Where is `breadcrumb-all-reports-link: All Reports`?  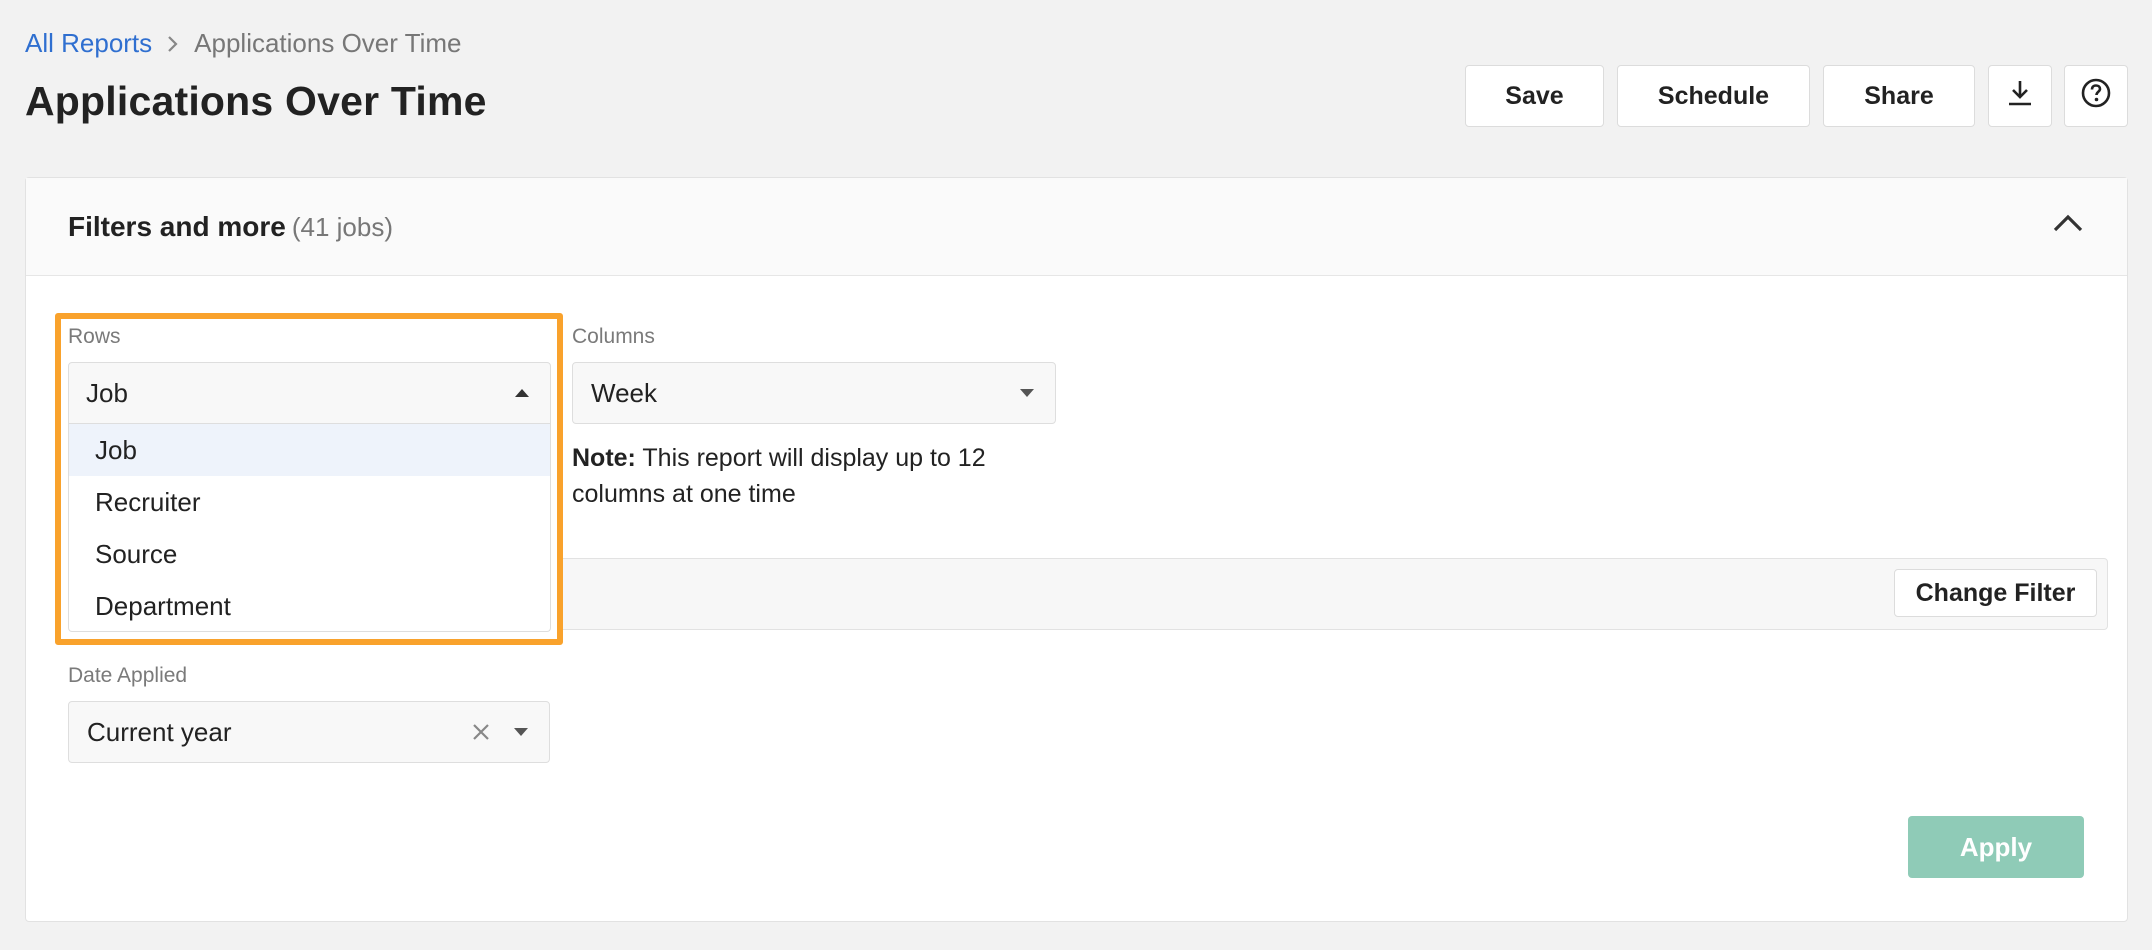
breadcrumb-all-reports-link: All Reports is located at coordinates (88, 43).